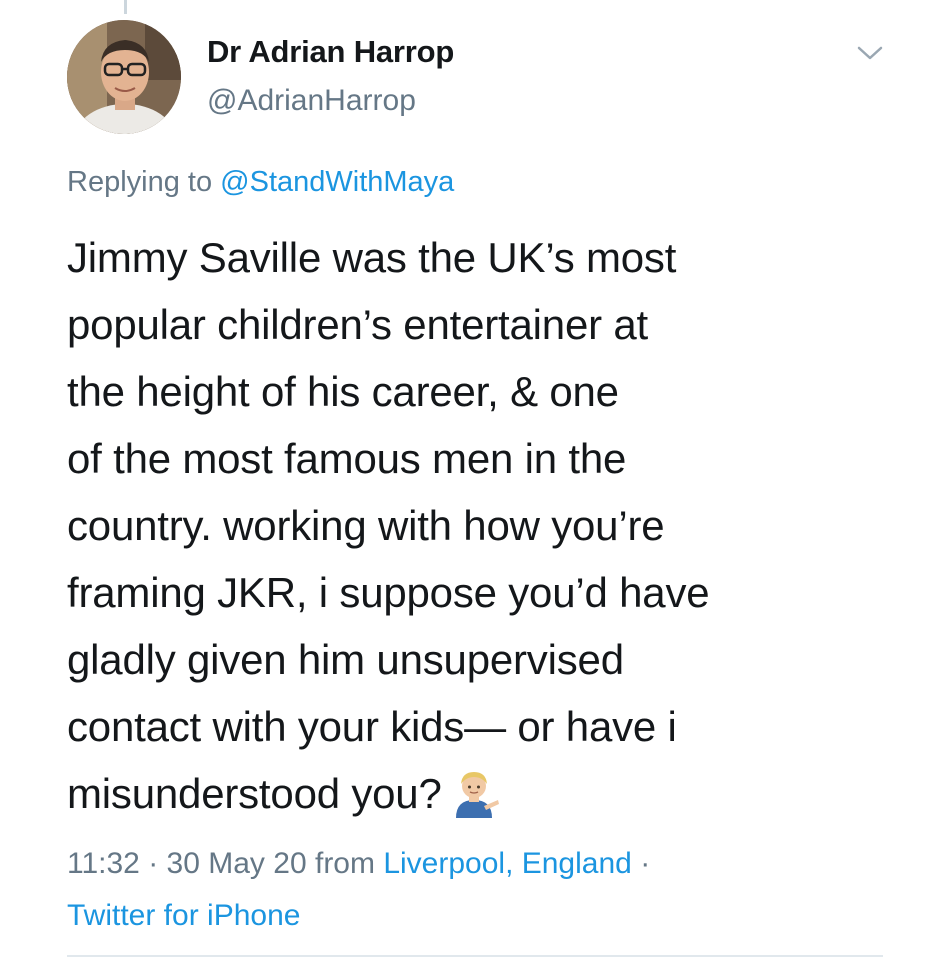 Image resolution: width=950 pixels, height=966 pixels. Describe the element at coordinates (337, 182) in the screenshot. I see `reply-mention-link: @StandWithMaya` at that location.